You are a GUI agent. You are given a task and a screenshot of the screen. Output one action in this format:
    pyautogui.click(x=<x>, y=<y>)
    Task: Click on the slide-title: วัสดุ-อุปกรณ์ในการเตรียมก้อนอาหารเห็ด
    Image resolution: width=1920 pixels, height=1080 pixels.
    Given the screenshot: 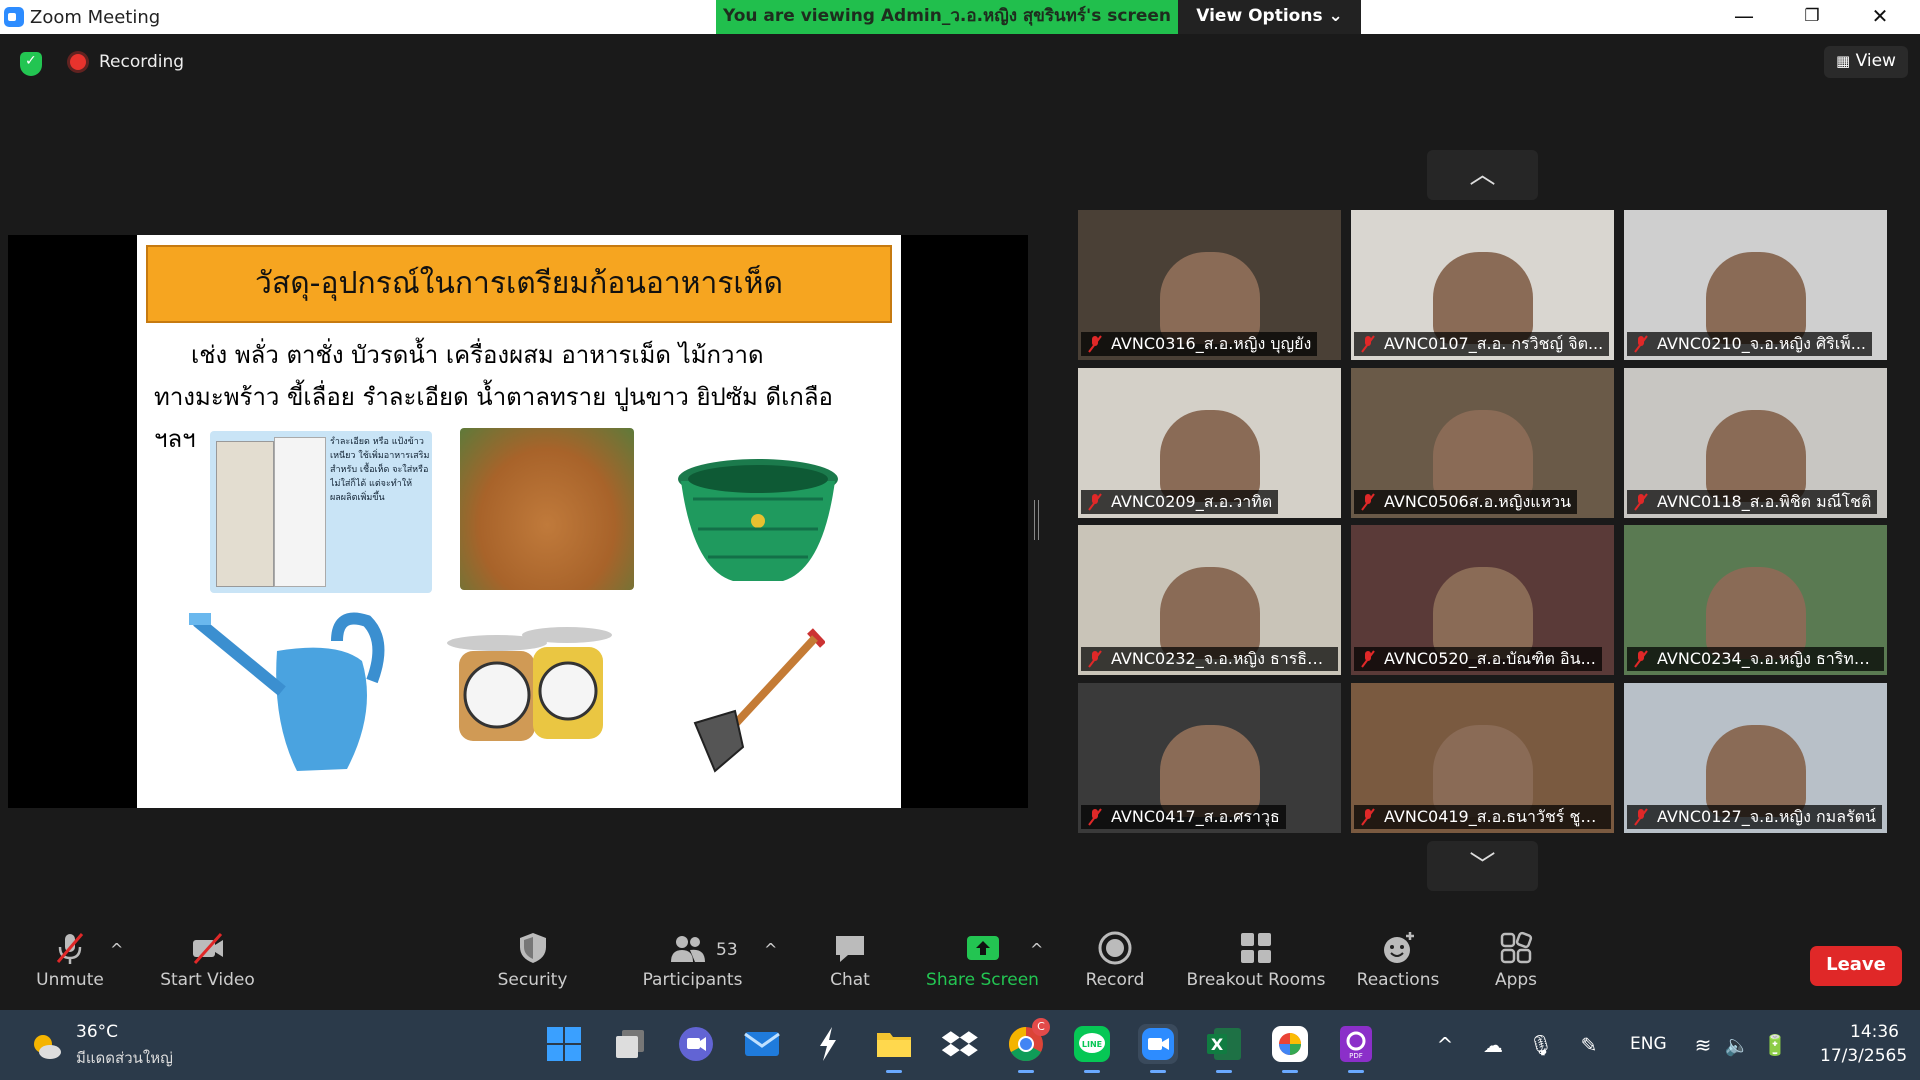 What is the action you would take?
    pyautogui.click(x=519, y=284)
    